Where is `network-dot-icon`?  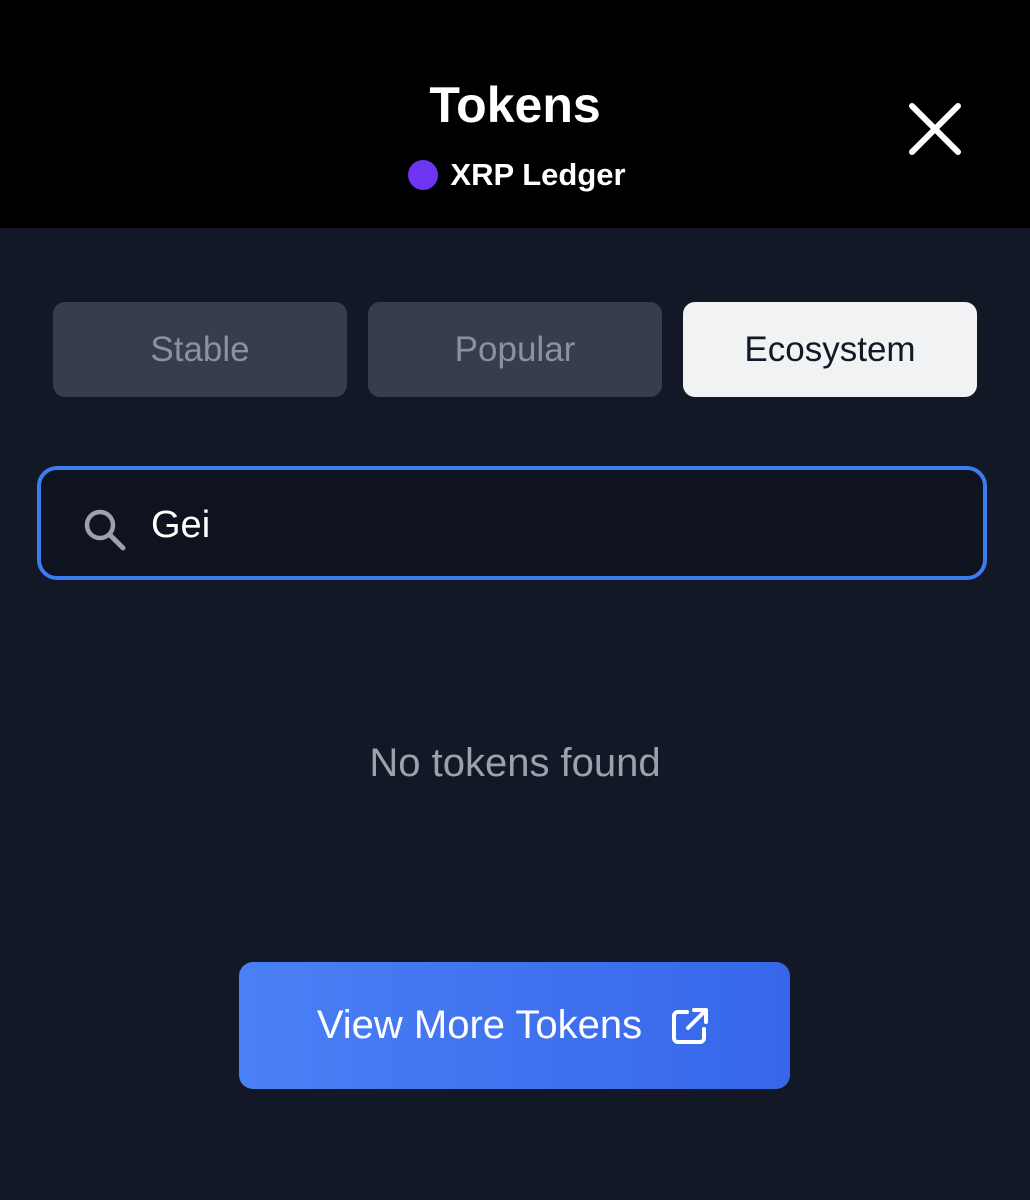
network-dot-icon is located at coordinates (423, 175).